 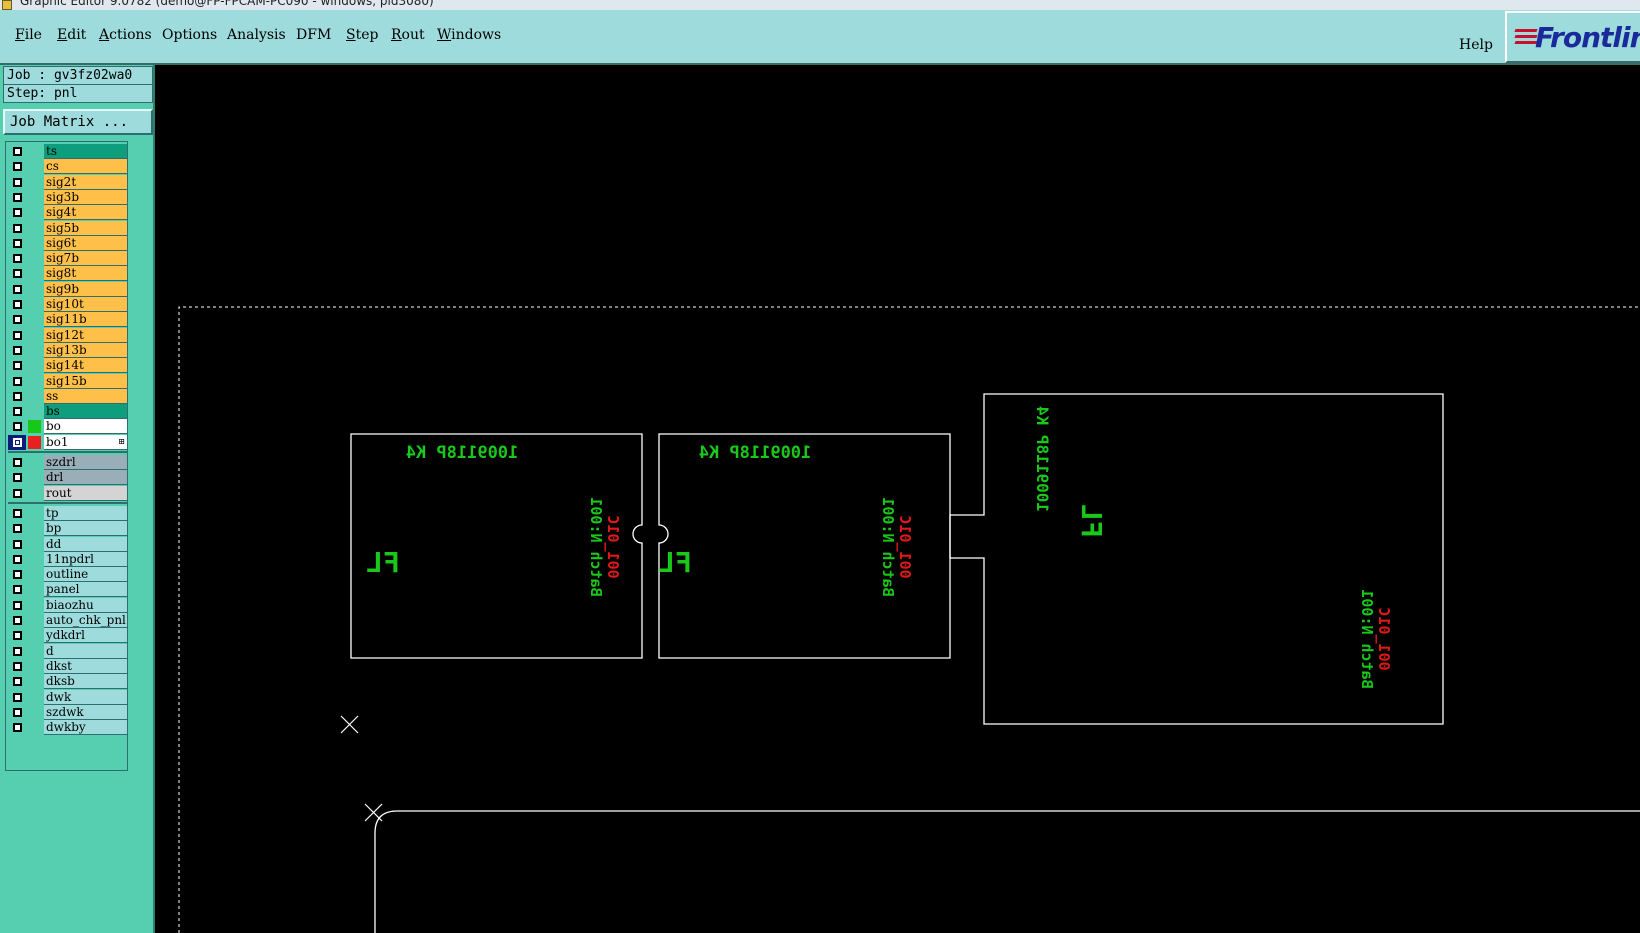 I want to click on layer-name: sig9b, so click(x=85, y=289).